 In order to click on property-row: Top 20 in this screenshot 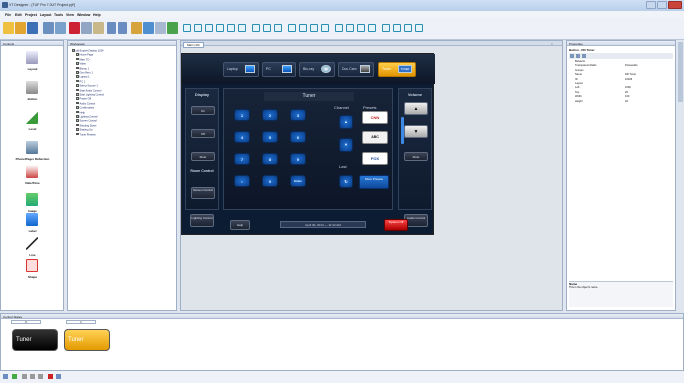, I will do `click(621, 93)`.